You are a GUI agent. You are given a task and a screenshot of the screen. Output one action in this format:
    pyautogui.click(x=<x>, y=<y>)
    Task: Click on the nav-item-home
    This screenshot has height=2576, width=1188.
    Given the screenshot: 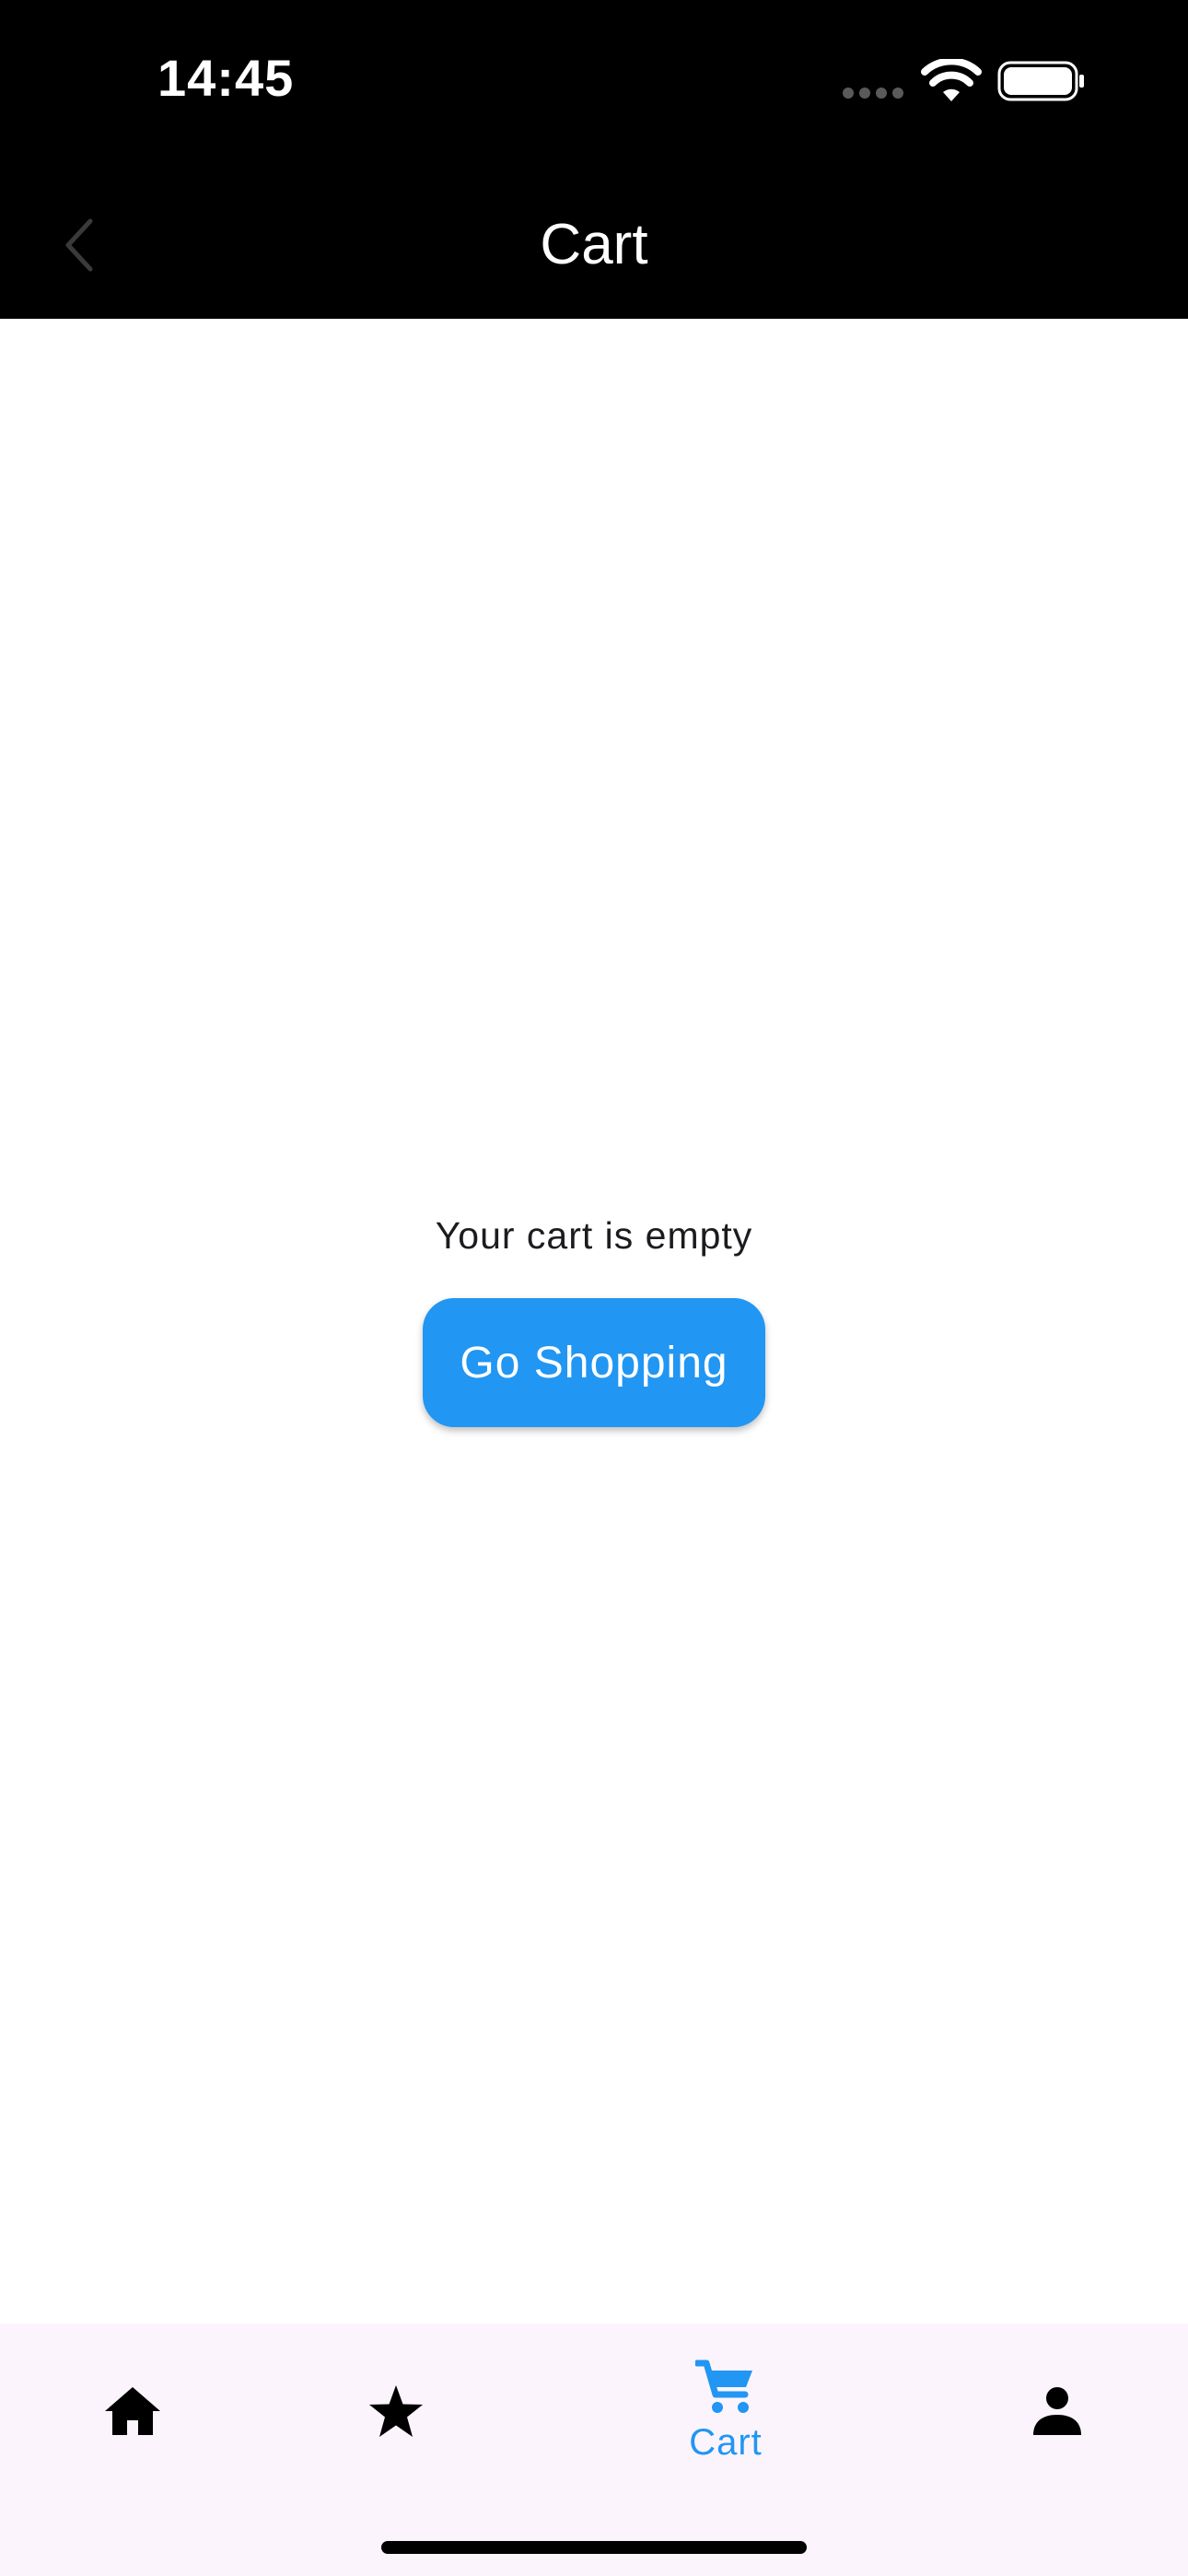 What is the action you would take?
    pyautogui.click(x=132, y=2411)
    